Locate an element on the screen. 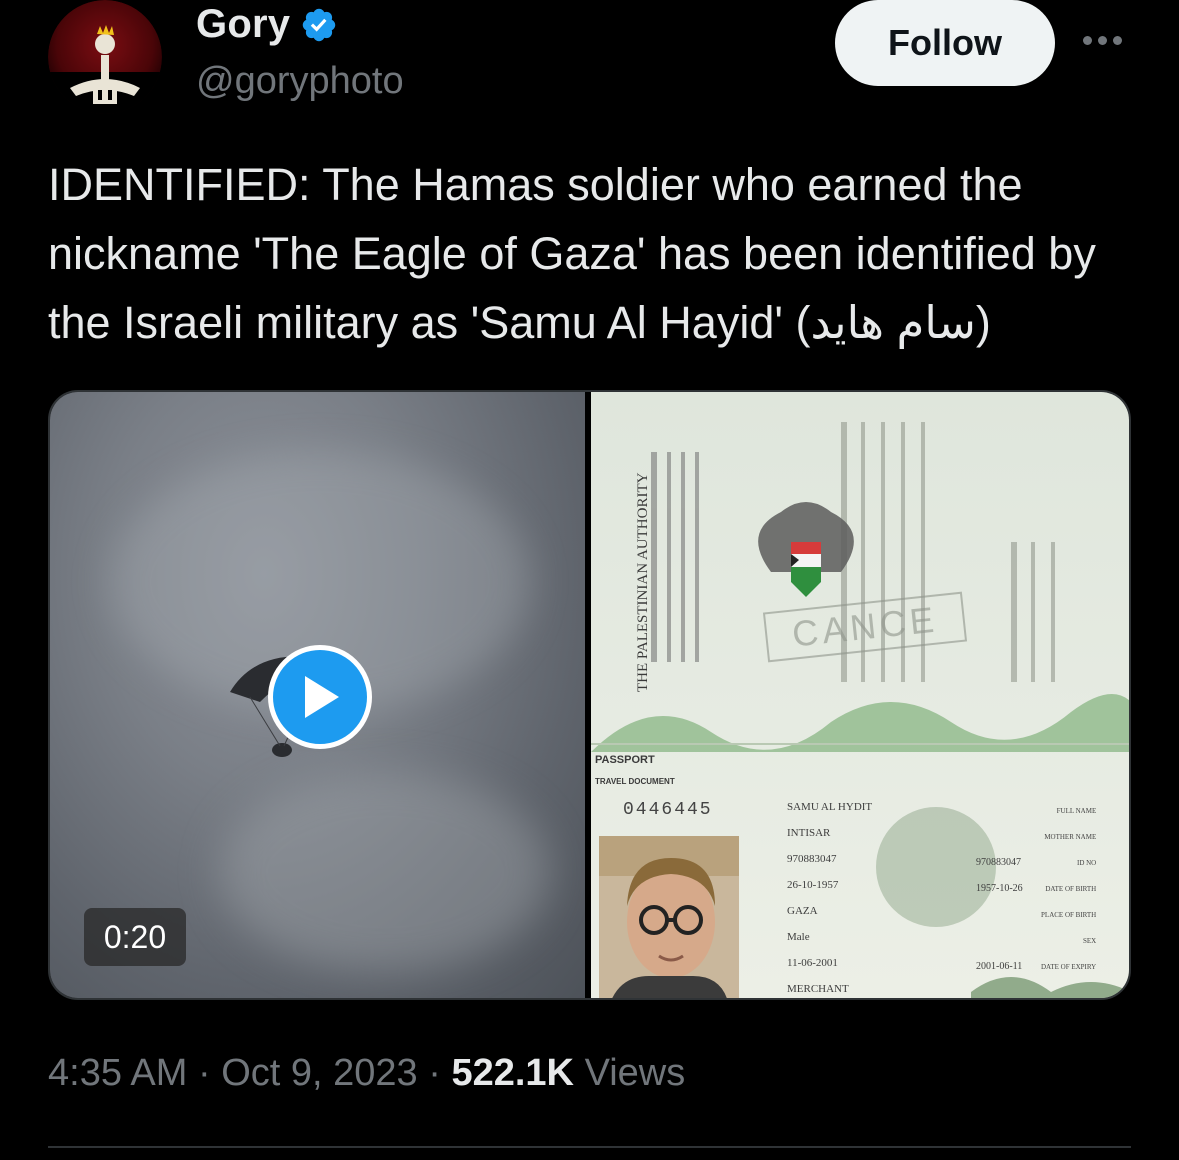 Image resolution: width=1179 pixels, height=1160 pixels. field-profession: MERCHANT is located at coordinates (818, 989).